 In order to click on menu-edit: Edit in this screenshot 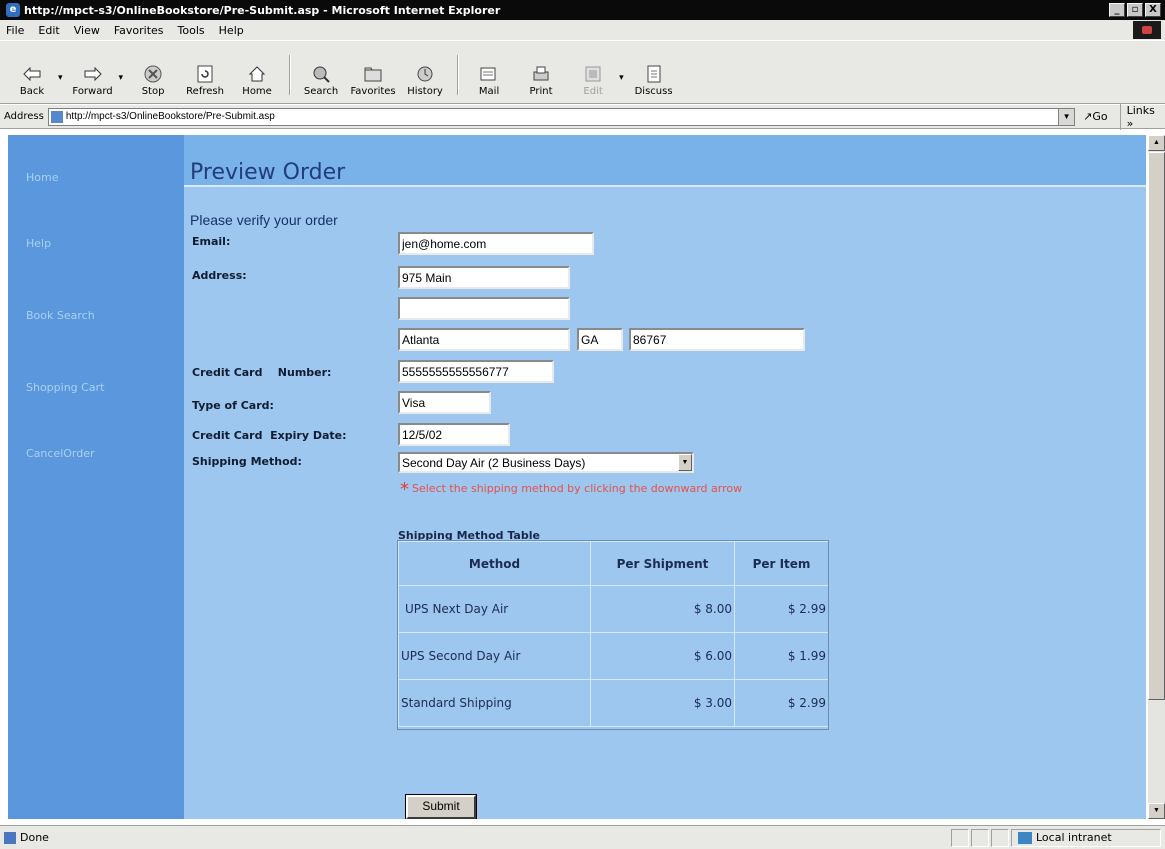, I will do `click(48, 30)`.